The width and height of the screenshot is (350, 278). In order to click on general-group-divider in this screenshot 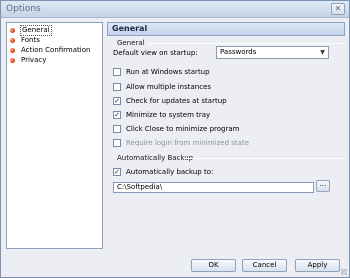, I will do `click(246, 43)`.